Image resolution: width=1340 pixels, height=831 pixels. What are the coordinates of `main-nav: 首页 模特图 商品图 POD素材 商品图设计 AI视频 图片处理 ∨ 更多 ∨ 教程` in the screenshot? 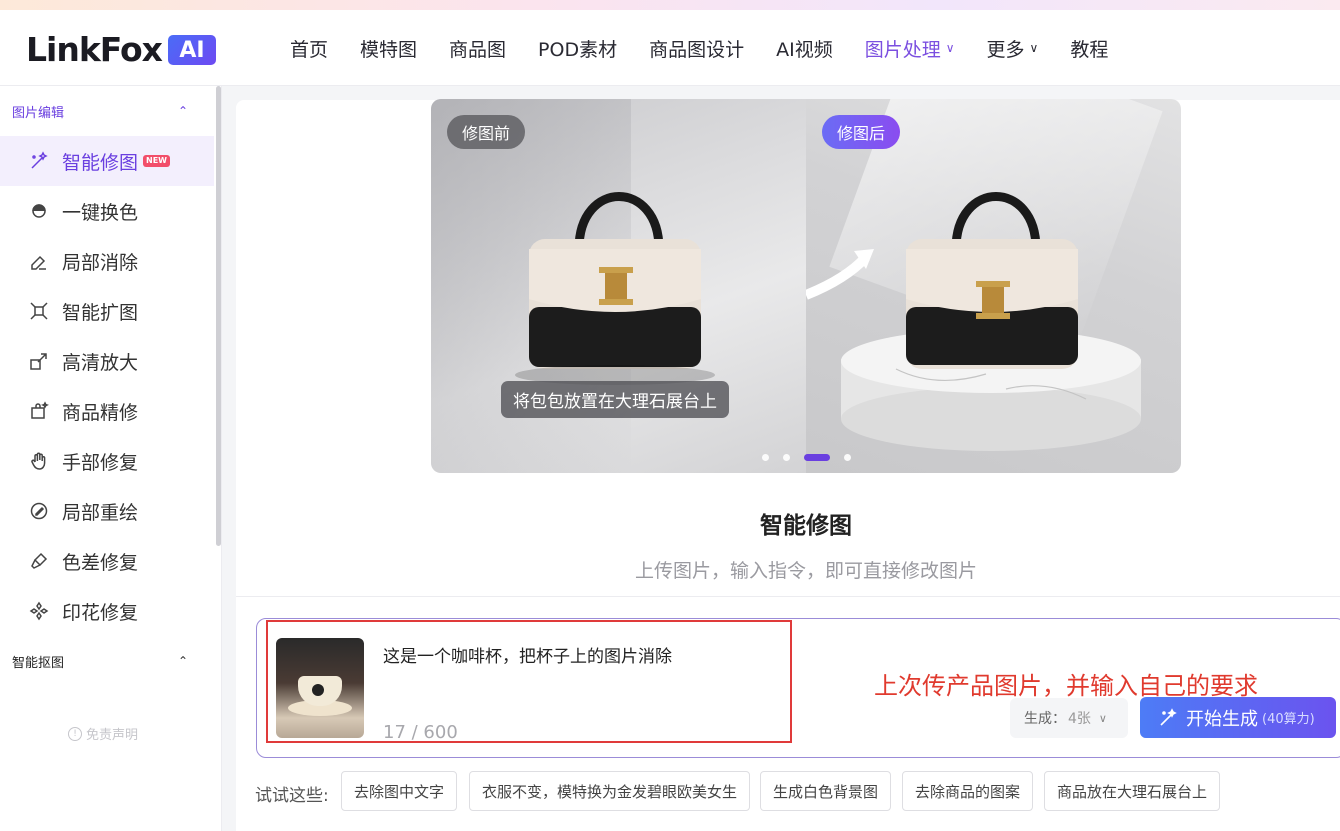 It's located at (699, 48).